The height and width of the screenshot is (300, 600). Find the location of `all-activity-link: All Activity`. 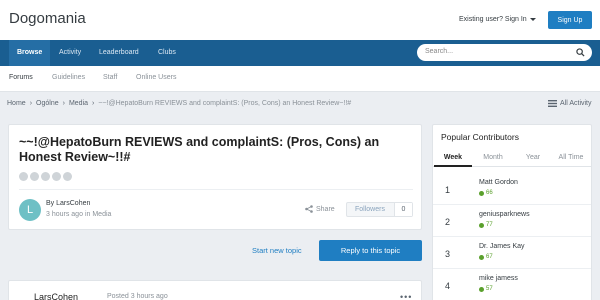

all-activity-link: All Activity is located at coordinates (570, 103).